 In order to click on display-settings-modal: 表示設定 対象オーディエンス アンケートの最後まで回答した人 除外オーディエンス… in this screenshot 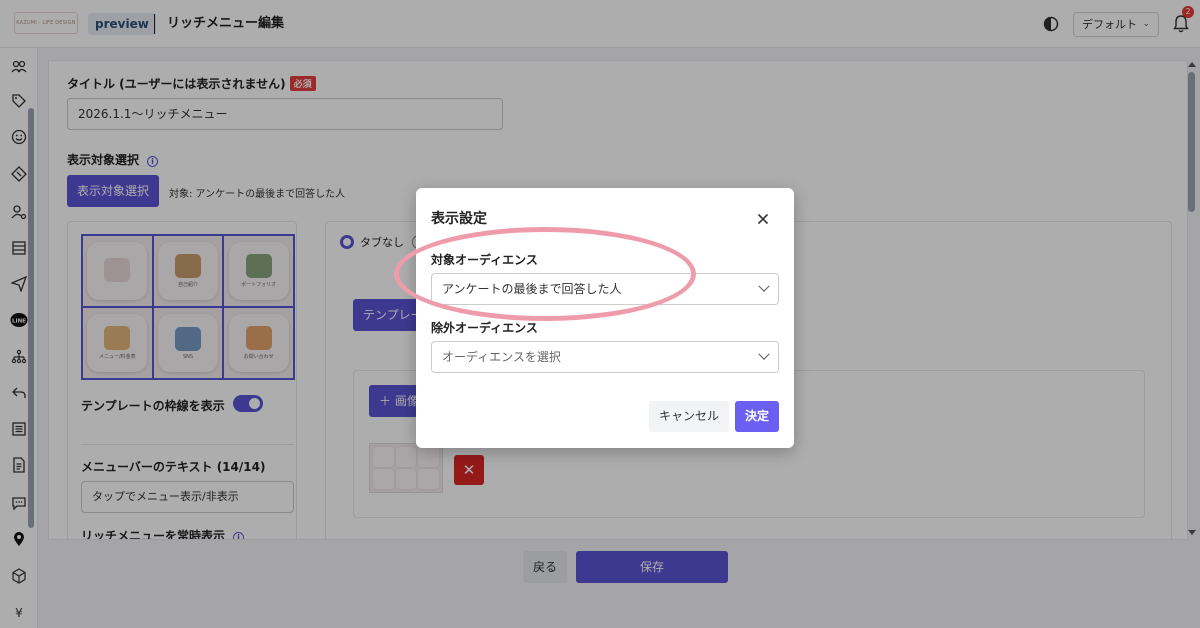, I will do `click(605, 318)`.